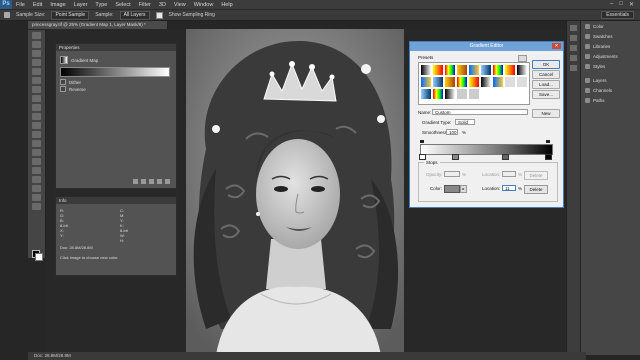 This screenshot has width=640, height=360. Describe the element at coordinates (39, 257) in the screenshot. I see `background-color-swatch` at that location.